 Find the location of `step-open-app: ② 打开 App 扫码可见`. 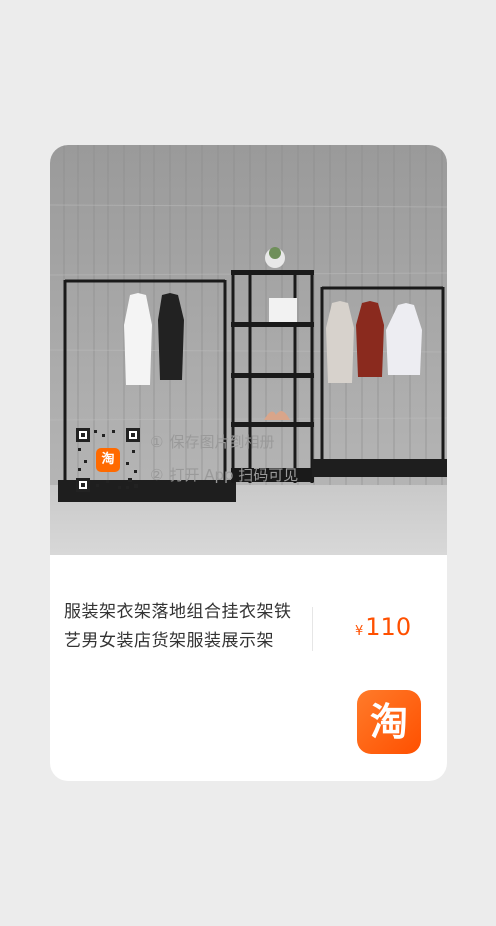

step-open-app: ② 打开 App 扫码可见 is located at coordinates (224, 475).